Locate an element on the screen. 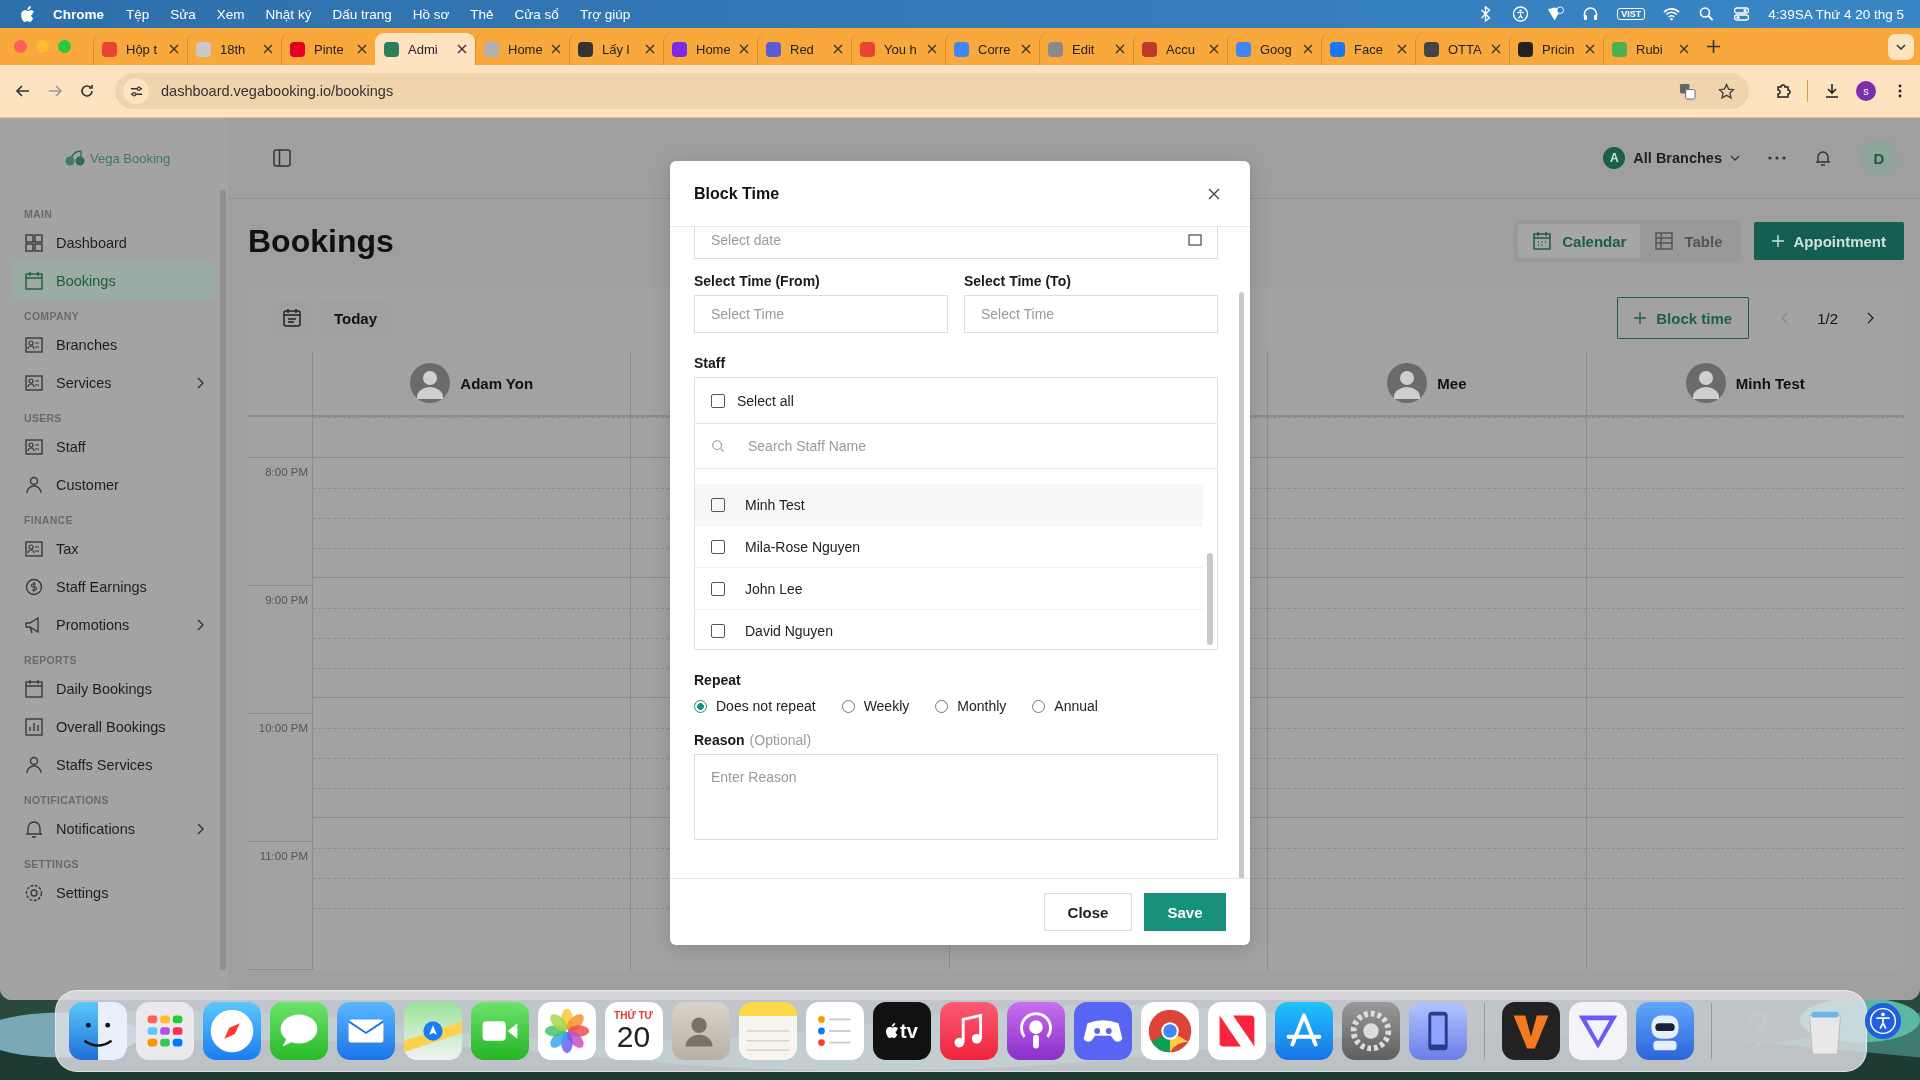 Image resolution: width=1920 pixels, height=1080 pixels. app-store-icon is located at coordinates (1303, 1031).